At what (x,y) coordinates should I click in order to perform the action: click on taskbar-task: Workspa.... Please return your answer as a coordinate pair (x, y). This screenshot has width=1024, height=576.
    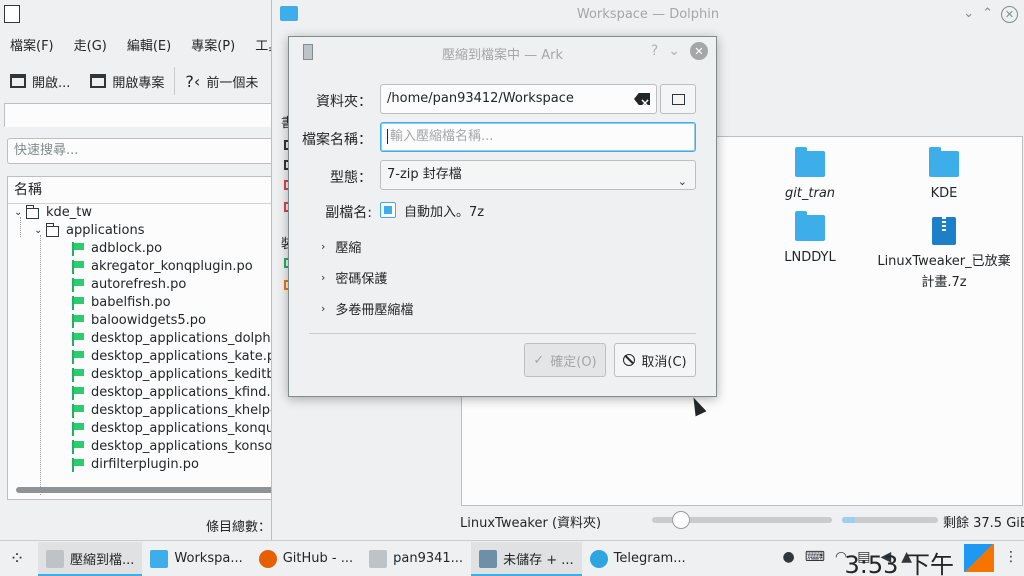
    Looking at the image, I should click on (196, 559).